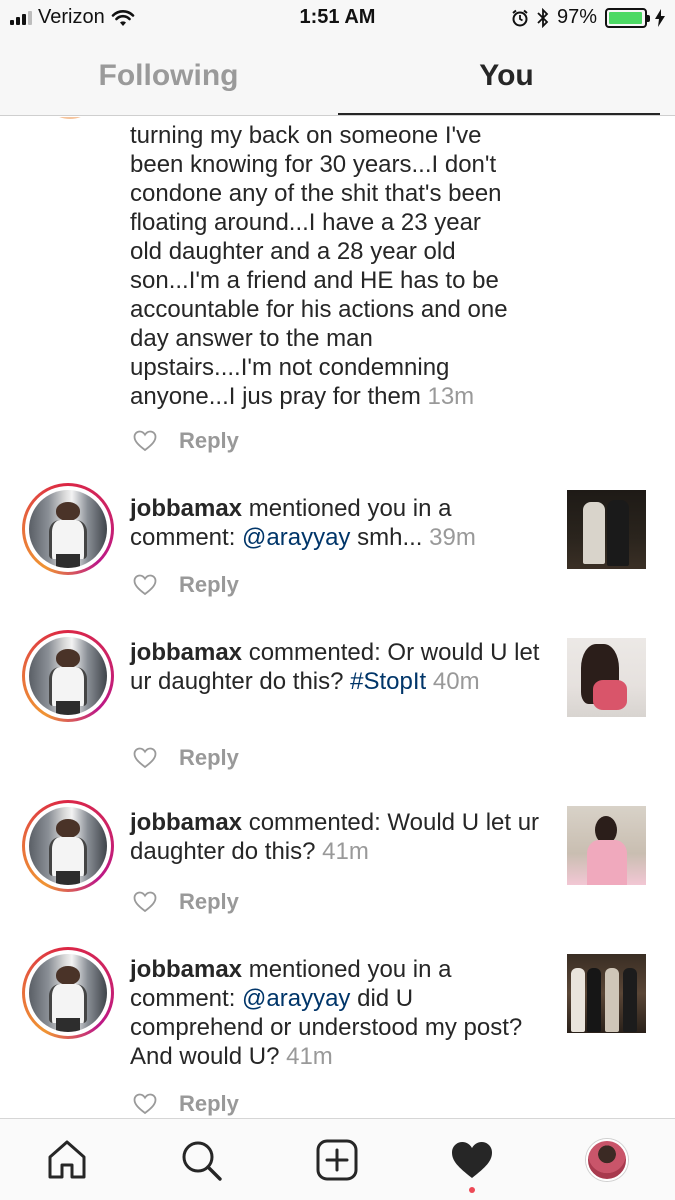 Image resolution: width=675 pixels, height=1200 pixels. What do you see at coordinates (499, 114) in the screenshot?
I see `active-tab-indicator` at bounding box center [499, 114].